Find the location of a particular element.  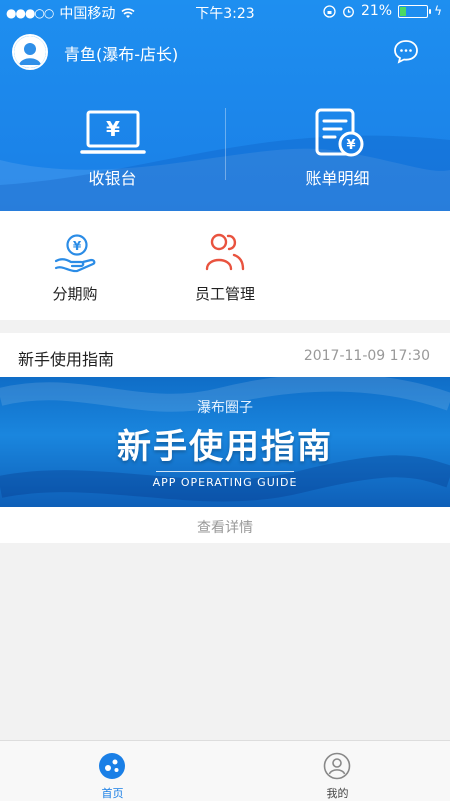

menu-item-staff-management: 员工管理 is located at coordinates (225, 265).